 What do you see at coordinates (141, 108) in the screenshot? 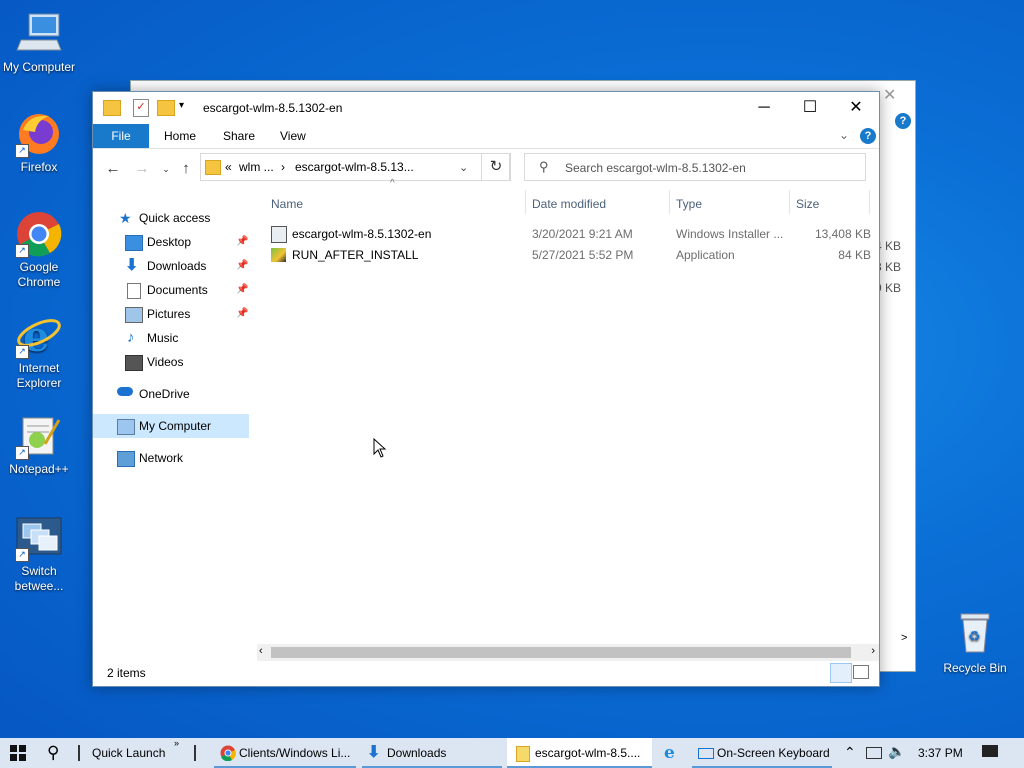
I see `properties-icon: ✓` at bounding box center [141, 108].